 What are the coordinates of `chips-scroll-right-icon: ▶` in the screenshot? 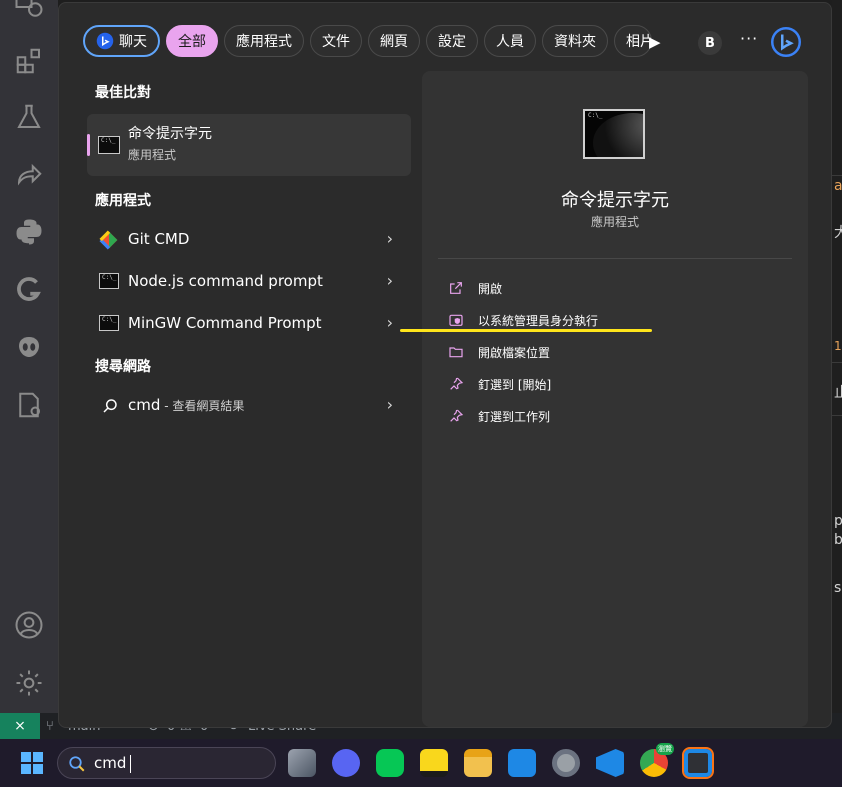 It's located at (655, 42).